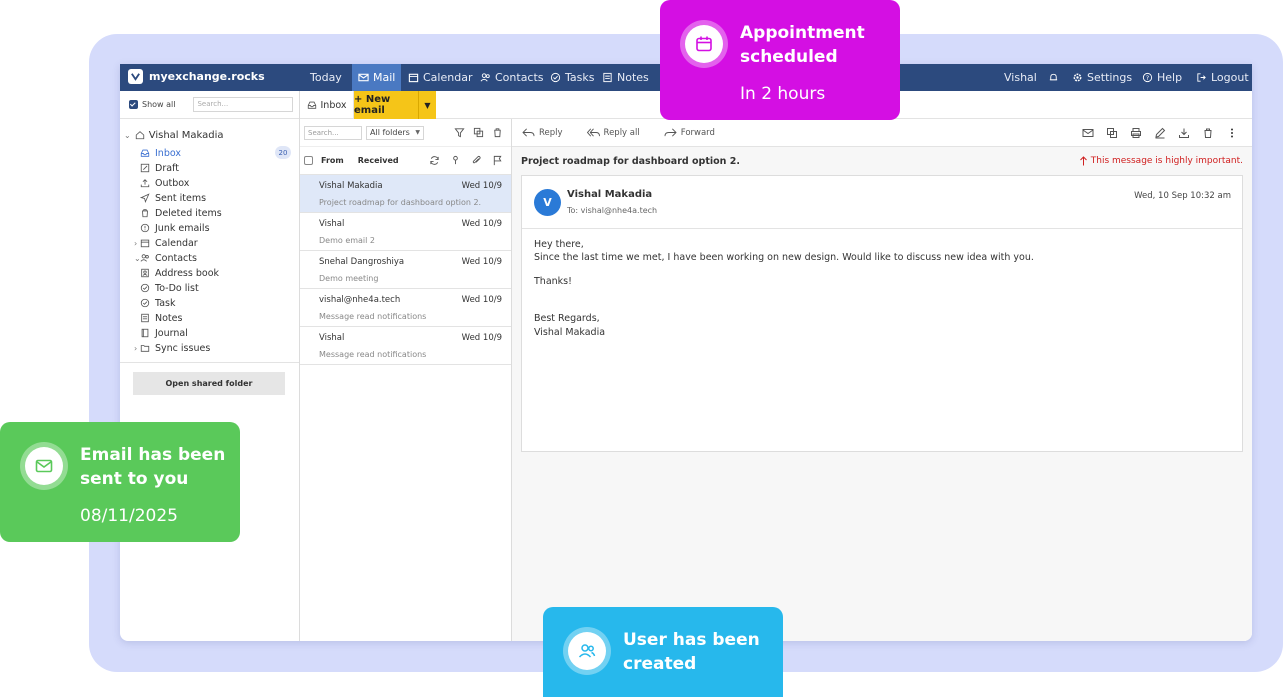 The width and height of the screenshot is (1283, 697). Describe the element at coordinates (158, 303) in the screenshot. I see `folder-task: Task` at that location.